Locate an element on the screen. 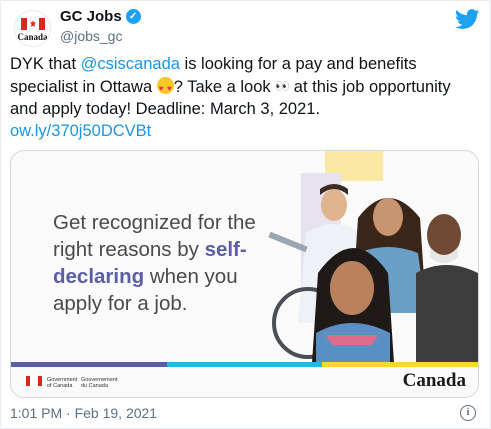  external-link: ow.ly/370j50DCVBt is located at coordinates (80, 131).